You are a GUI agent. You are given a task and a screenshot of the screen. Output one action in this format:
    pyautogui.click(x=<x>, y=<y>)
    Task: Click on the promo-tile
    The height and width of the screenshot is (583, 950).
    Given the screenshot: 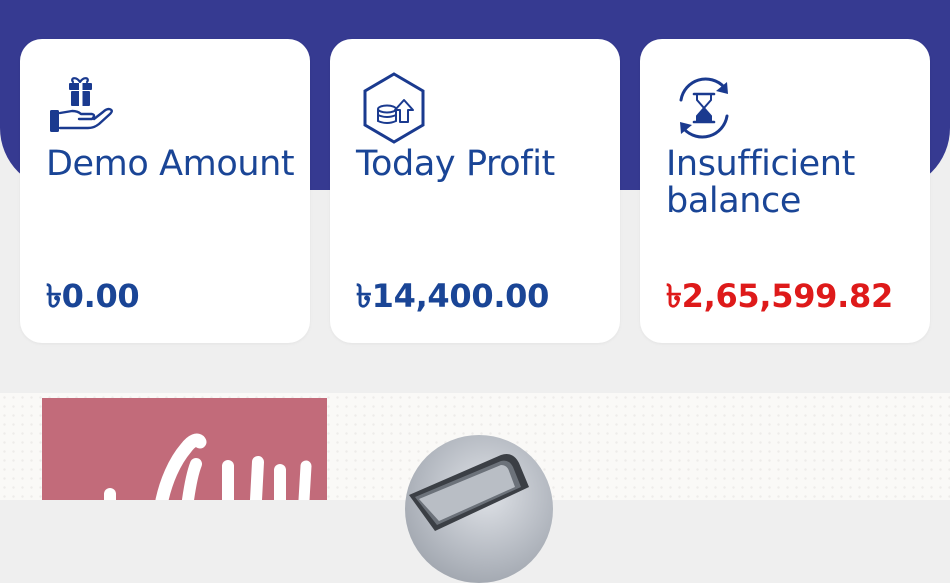 What is the action you would take?
    pyautogui.click(x=184, y=449)
    